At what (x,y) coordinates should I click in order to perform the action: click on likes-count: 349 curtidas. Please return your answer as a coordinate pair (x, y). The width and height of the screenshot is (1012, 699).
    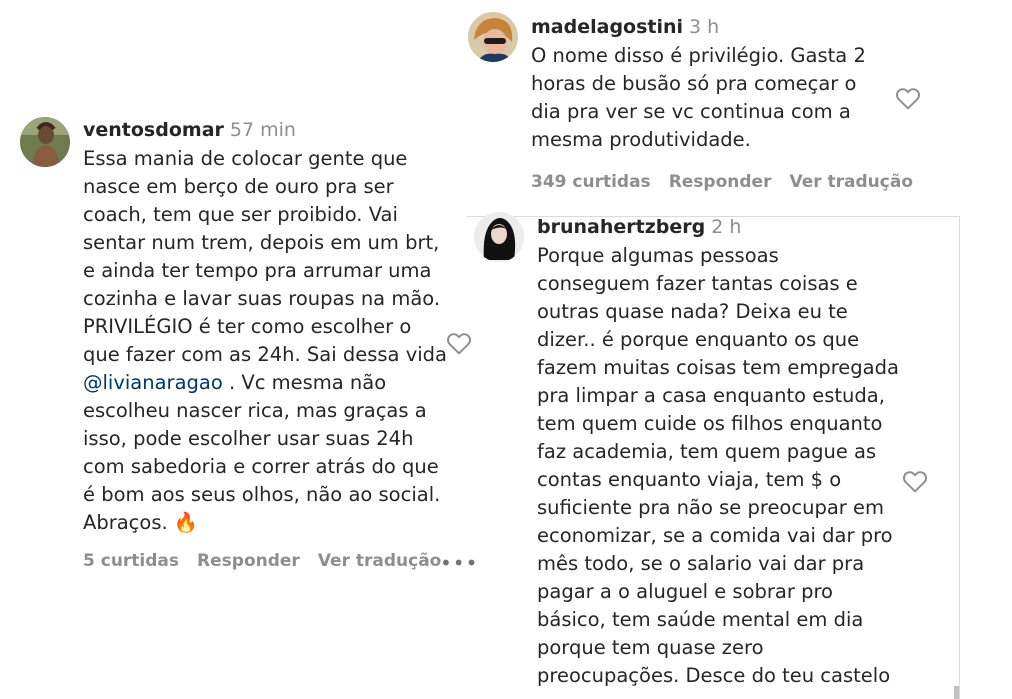
    Looking at the image, I should click on (591, 182).